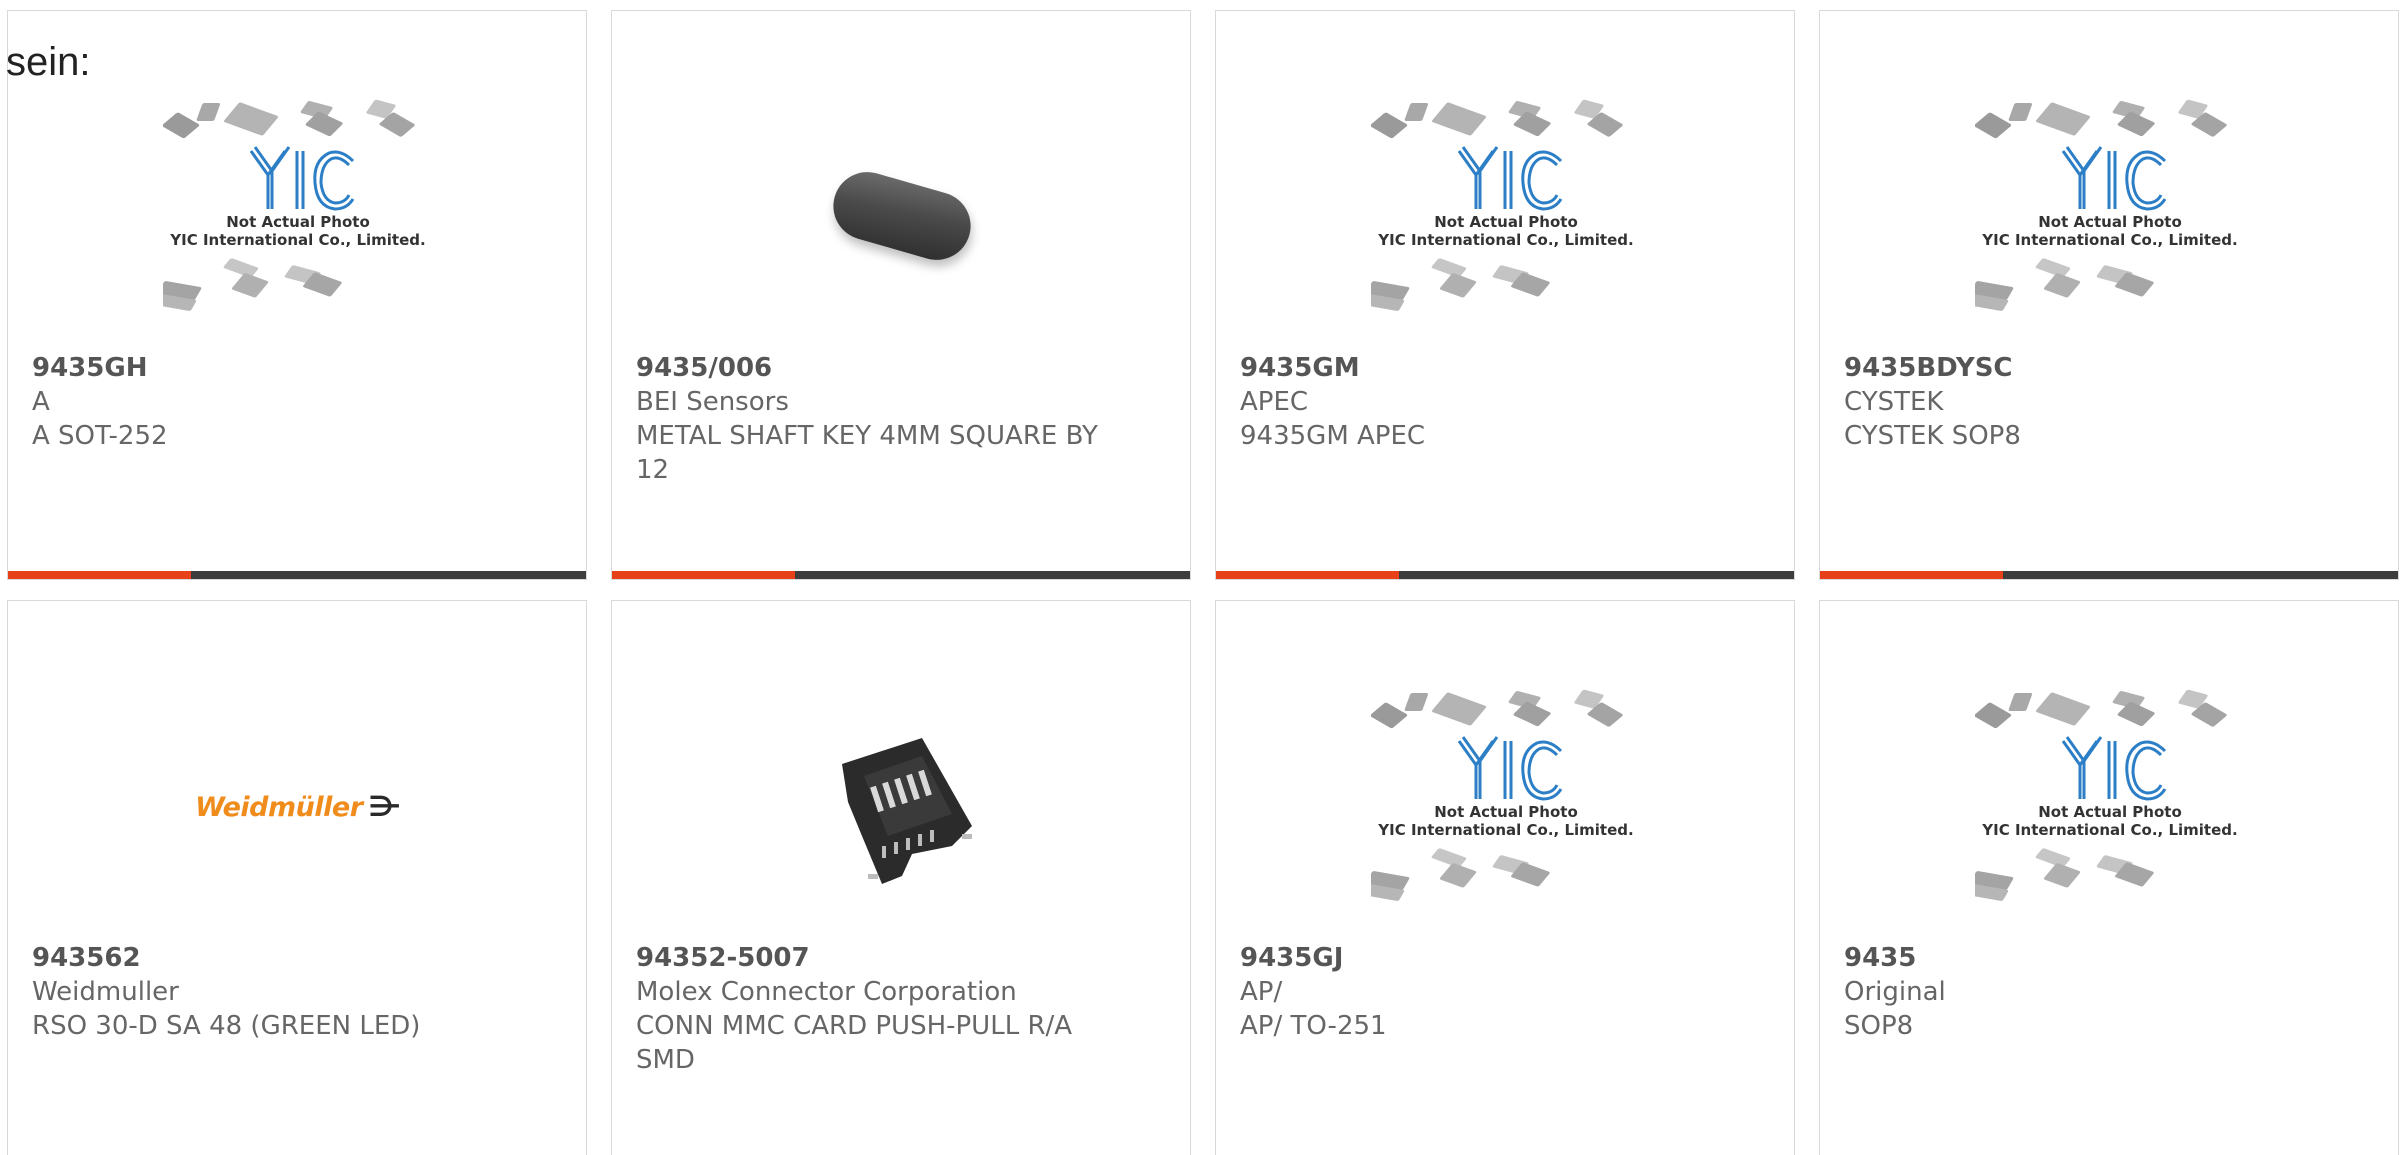  I want to click on part-number-link: 9435GJ, so click(1490, 958).